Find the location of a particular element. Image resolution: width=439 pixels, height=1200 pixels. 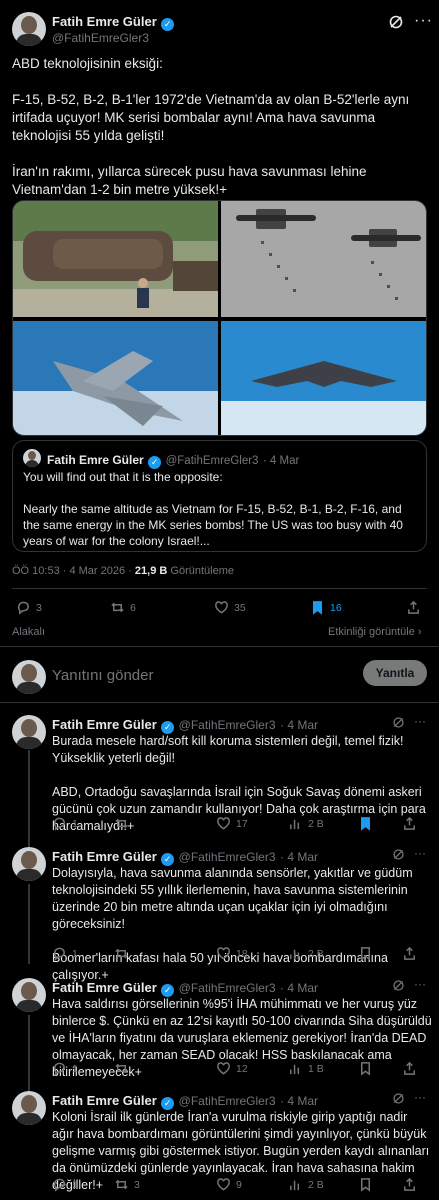

like-button: 35 is located at coordinates (230, 607).